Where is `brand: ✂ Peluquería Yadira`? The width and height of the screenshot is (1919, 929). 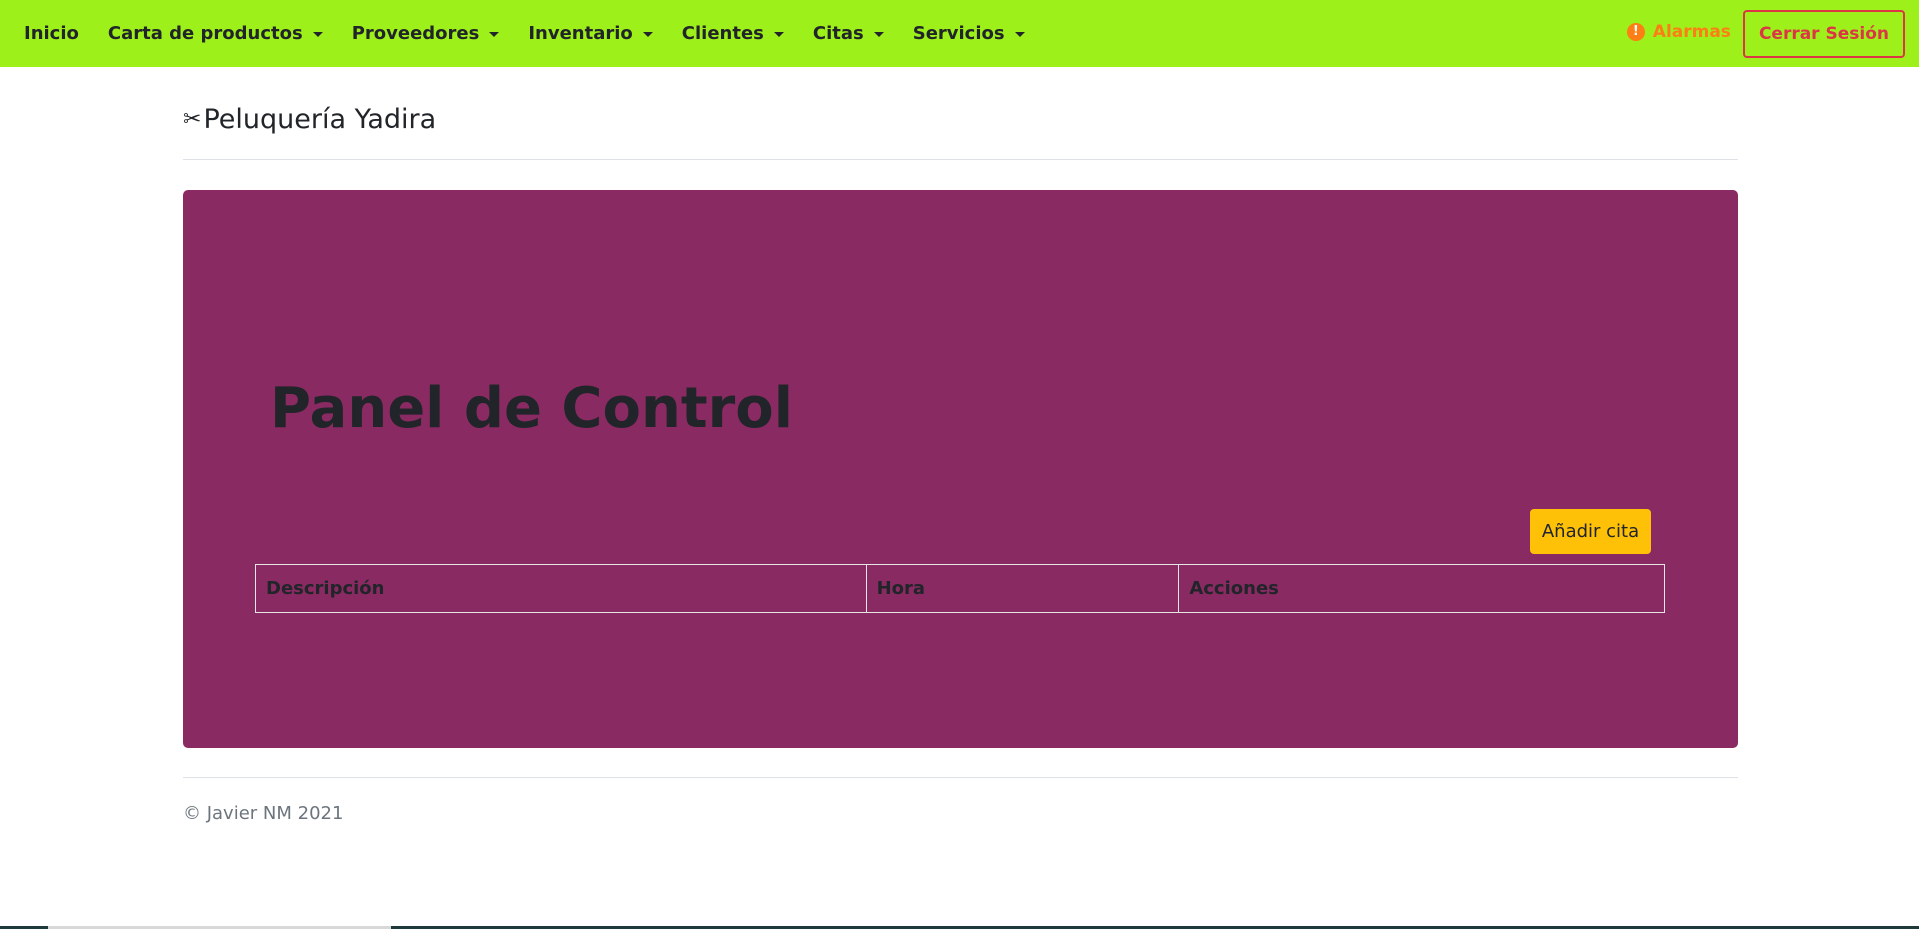
brand: ✂ Peluquería Yadira is located at coordinates (960, 119).